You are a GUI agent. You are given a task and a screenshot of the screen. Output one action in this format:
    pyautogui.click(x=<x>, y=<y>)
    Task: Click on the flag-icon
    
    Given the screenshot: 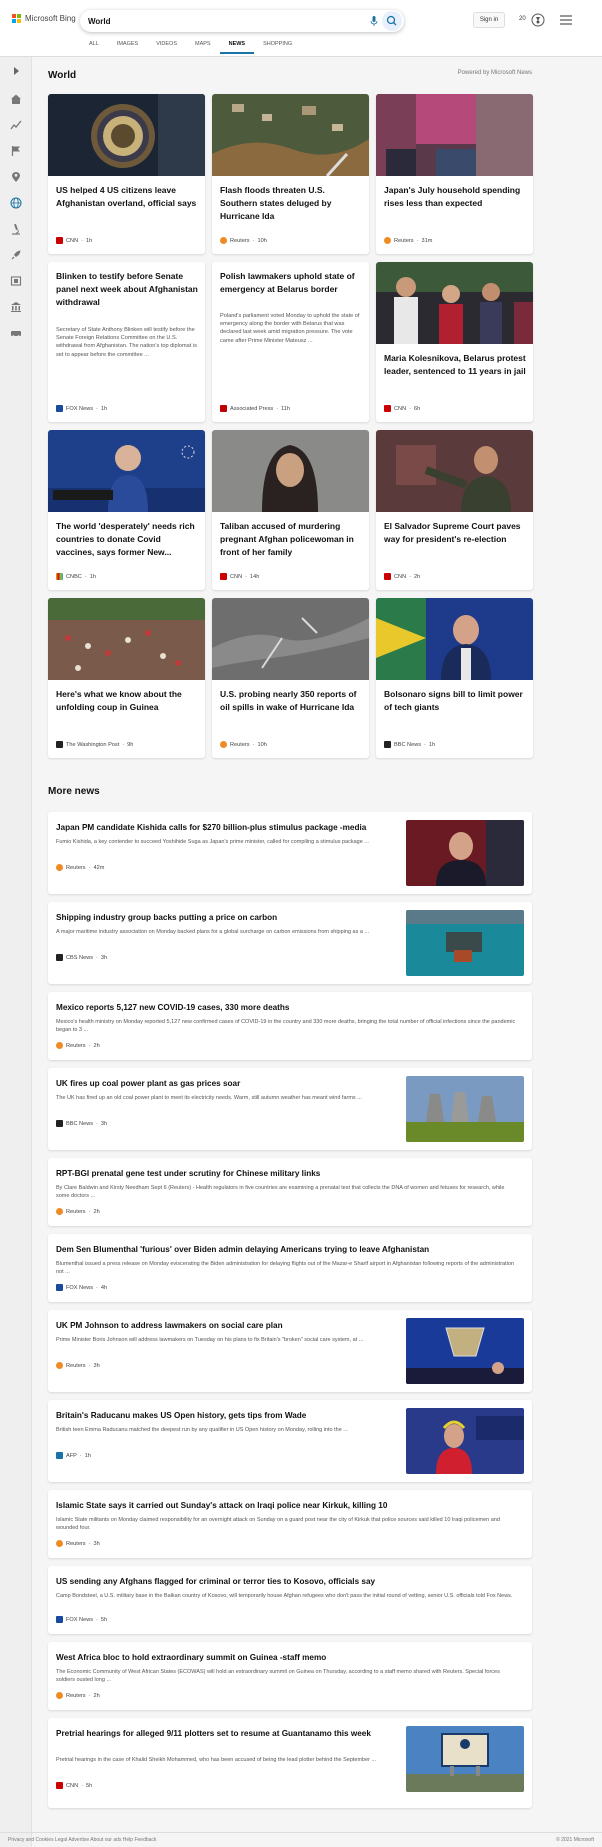 What is the action you would take?
    pyautogui.click(x=16, y=151)
    